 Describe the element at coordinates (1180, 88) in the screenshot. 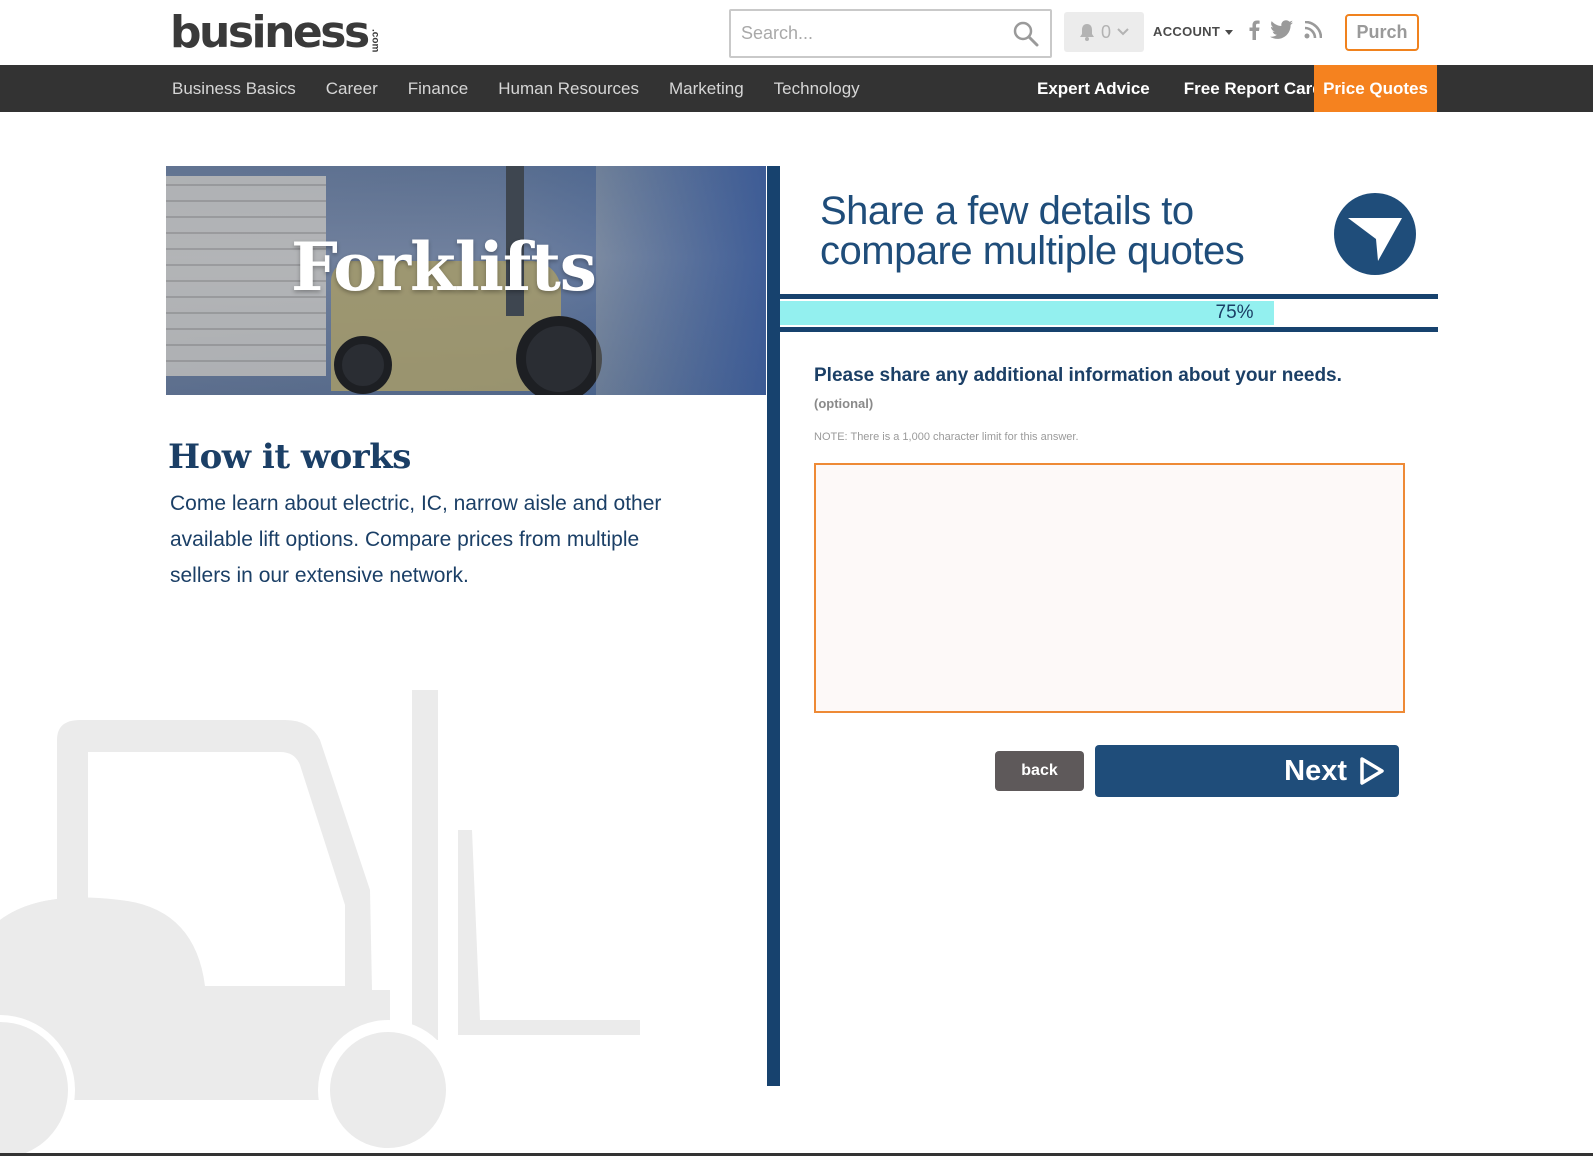

I see `nav-featured: Expert Advice Free Report Card` at that location.